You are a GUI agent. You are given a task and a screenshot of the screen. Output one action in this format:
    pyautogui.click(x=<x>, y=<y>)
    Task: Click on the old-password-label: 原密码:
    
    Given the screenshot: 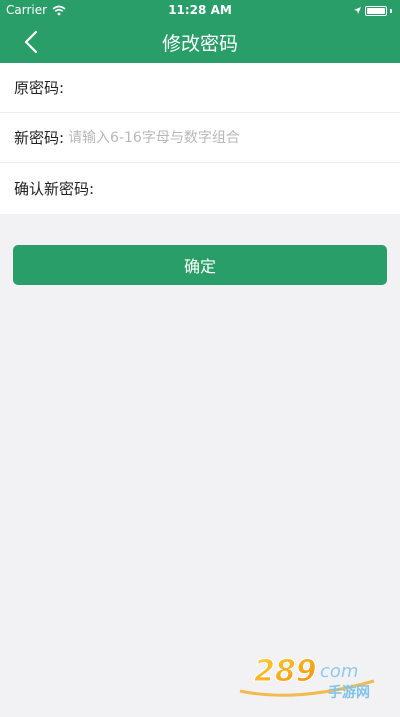 What is the action you would take?
    pyautogui.click(x=39, y=88)
    